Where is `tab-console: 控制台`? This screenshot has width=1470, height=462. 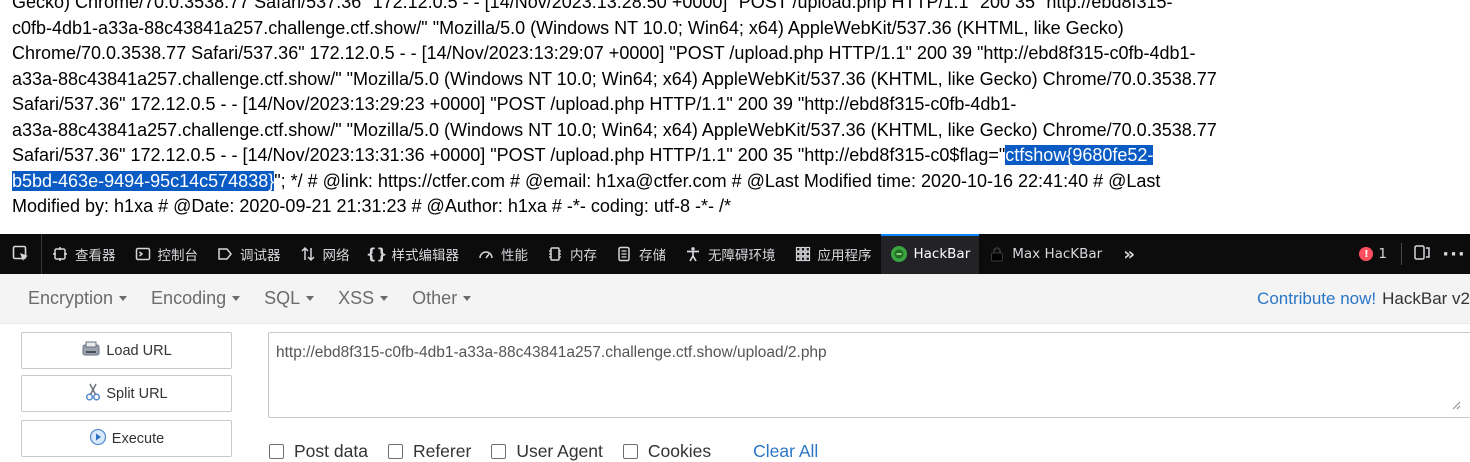
tab-console: 控制台 is located at coordinates (166, 254).